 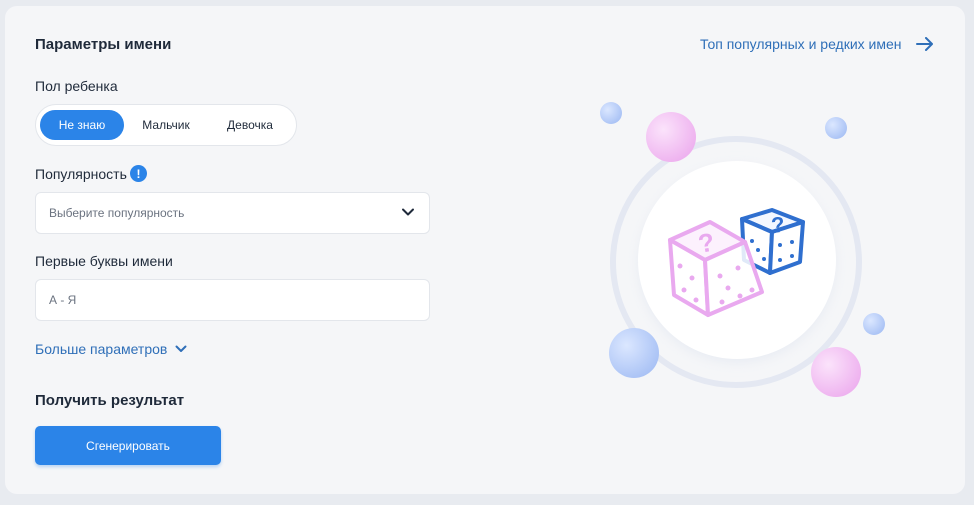 What do you see at coordinates (128, 445) in the screenshot?
I see `generate-button: Сгенерировать` at bounding box center [128, 445].